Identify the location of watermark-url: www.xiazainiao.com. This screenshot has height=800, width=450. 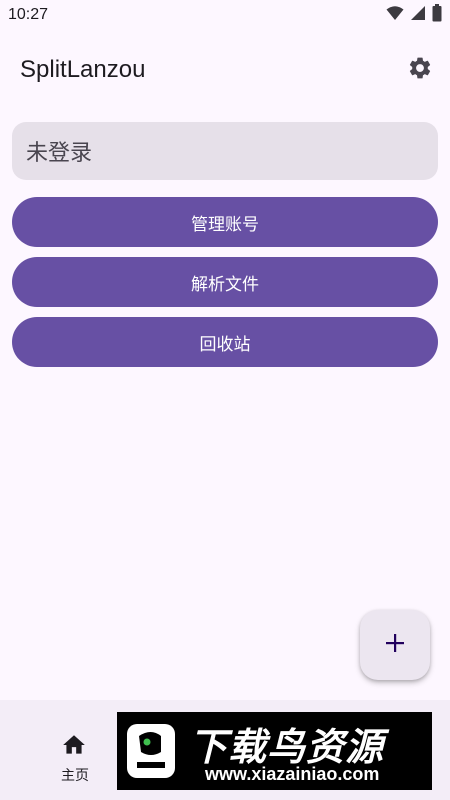
(292, 774).